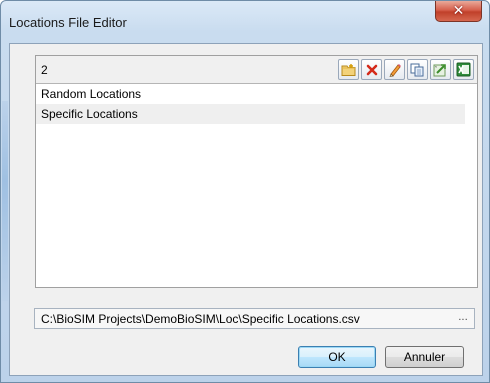 The width and height of the screenshot is (490, 383). I want to click on window-title: Locations File Editor, so click(68, 22).